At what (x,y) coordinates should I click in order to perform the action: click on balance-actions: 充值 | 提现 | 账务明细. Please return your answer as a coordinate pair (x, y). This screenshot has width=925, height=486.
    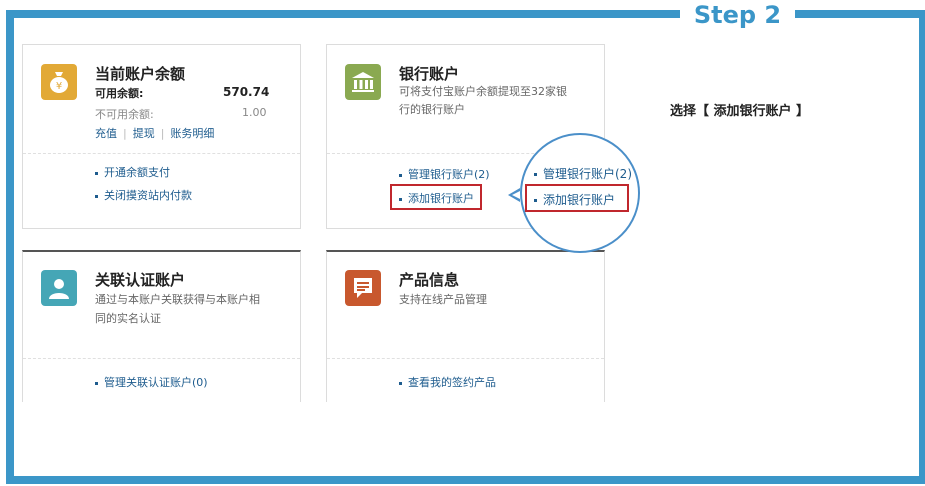
    Looking at the image, I should click on (154, 133).